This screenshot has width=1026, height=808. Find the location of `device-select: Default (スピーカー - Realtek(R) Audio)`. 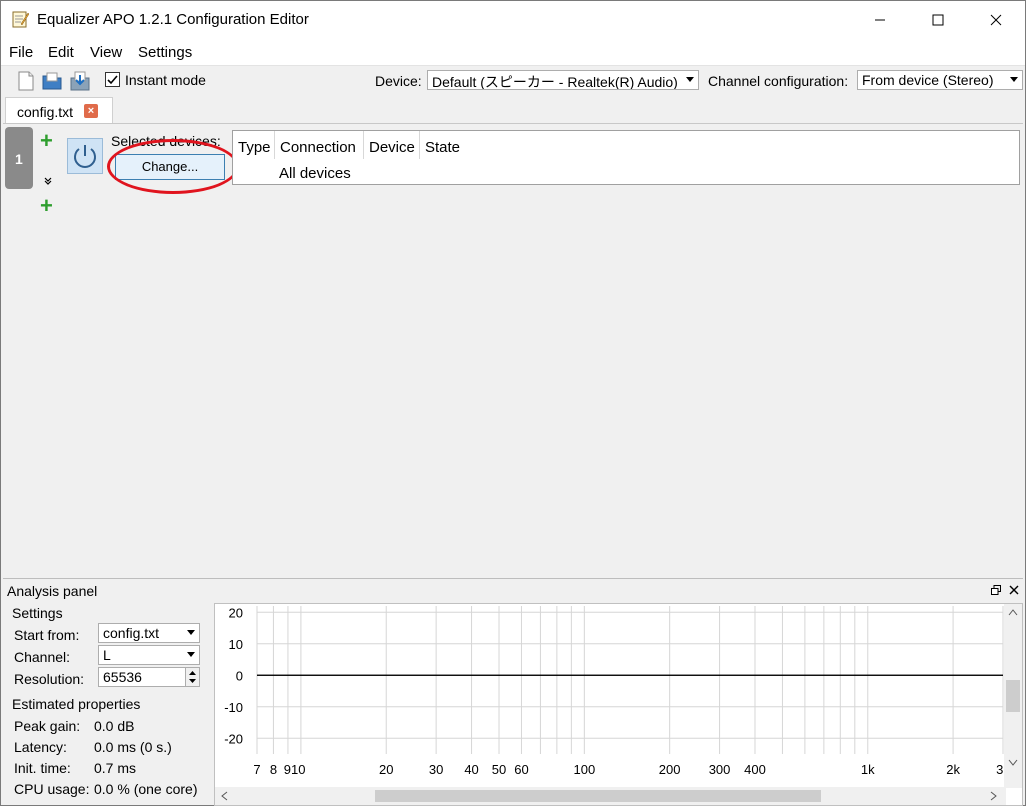

device-select: Default (スピーカー - Realtek(R) Audio) is located at coordinates (563, 80).